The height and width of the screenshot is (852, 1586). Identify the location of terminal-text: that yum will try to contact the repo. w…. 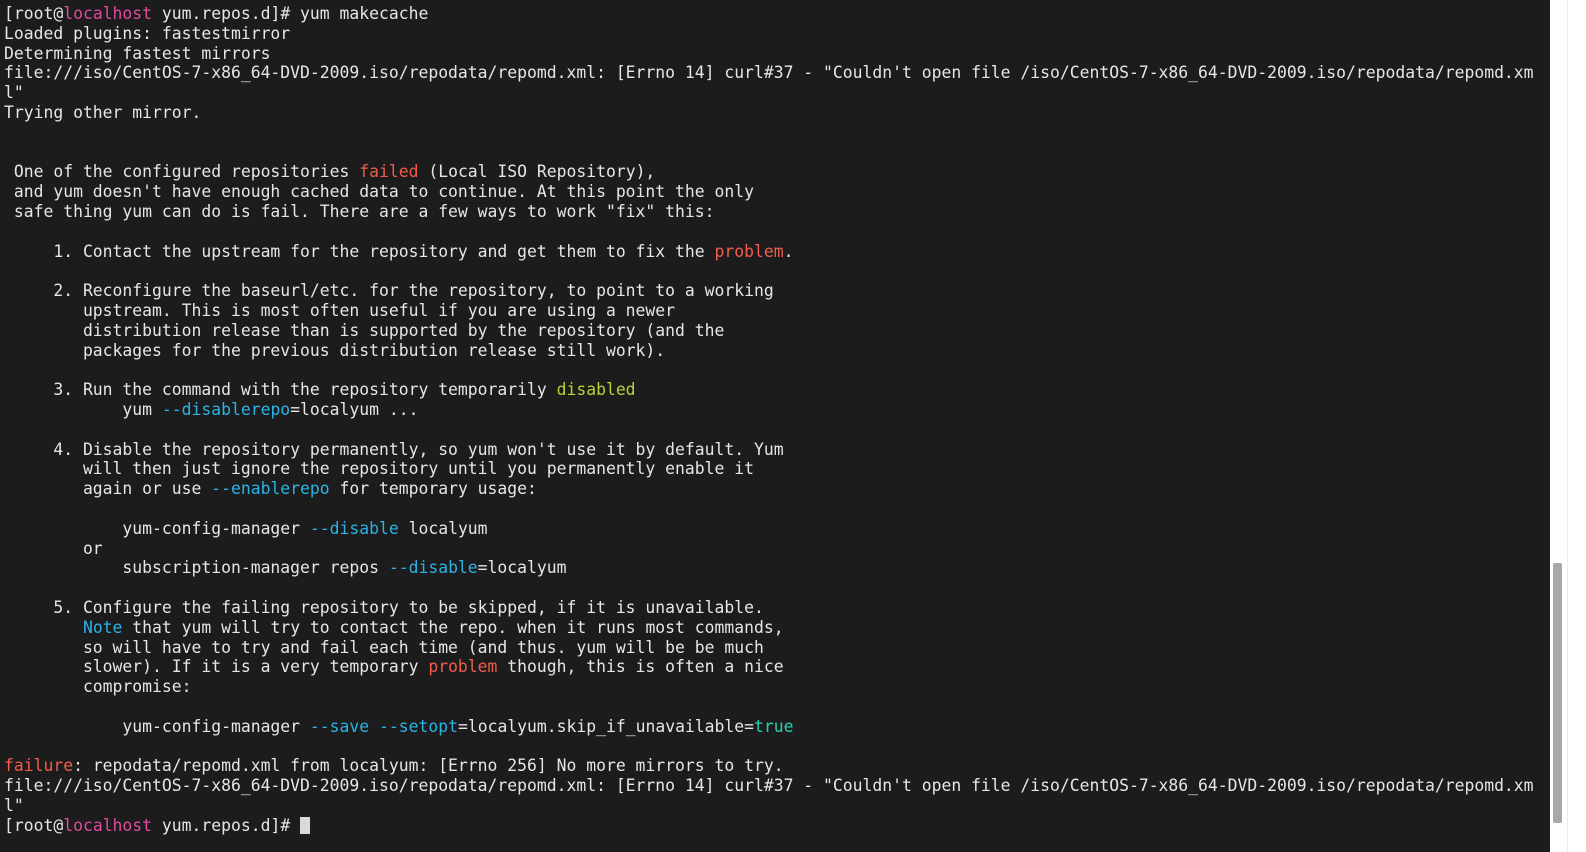
(453, 627).